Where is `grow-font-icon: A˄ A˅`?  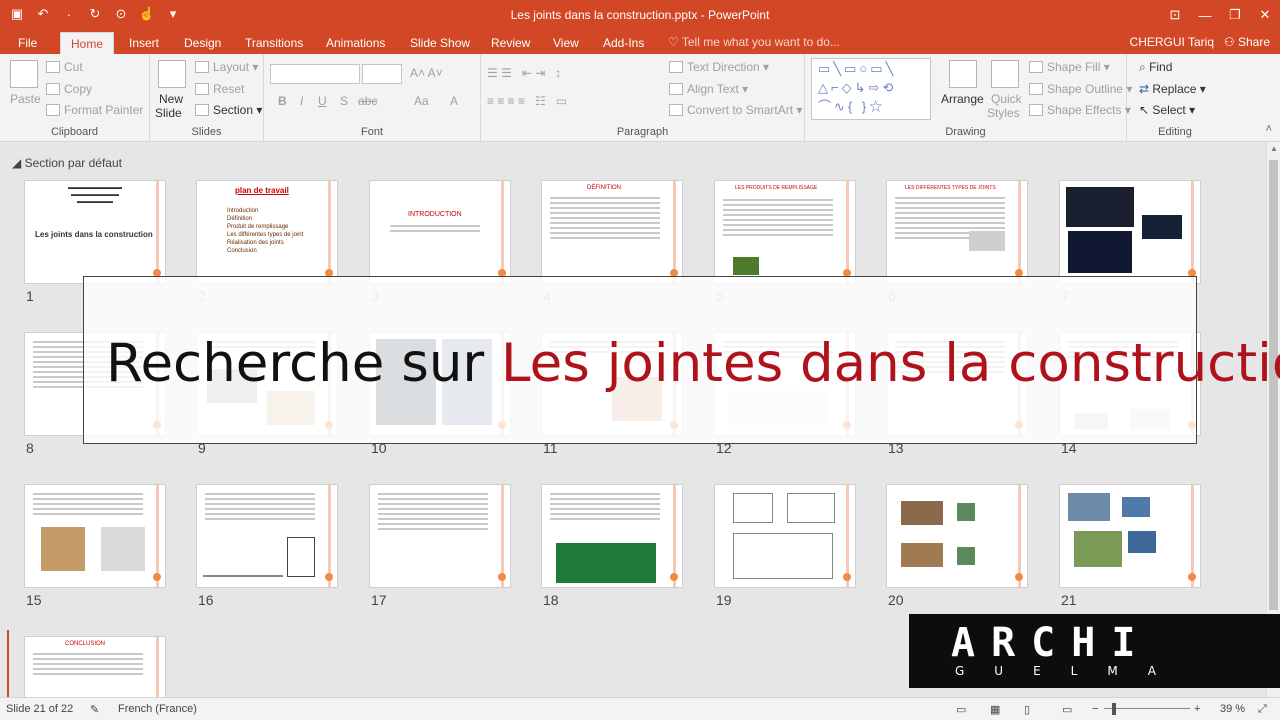
grow-font-icon: A˄ A˅ is located at coordinates (426, 73).